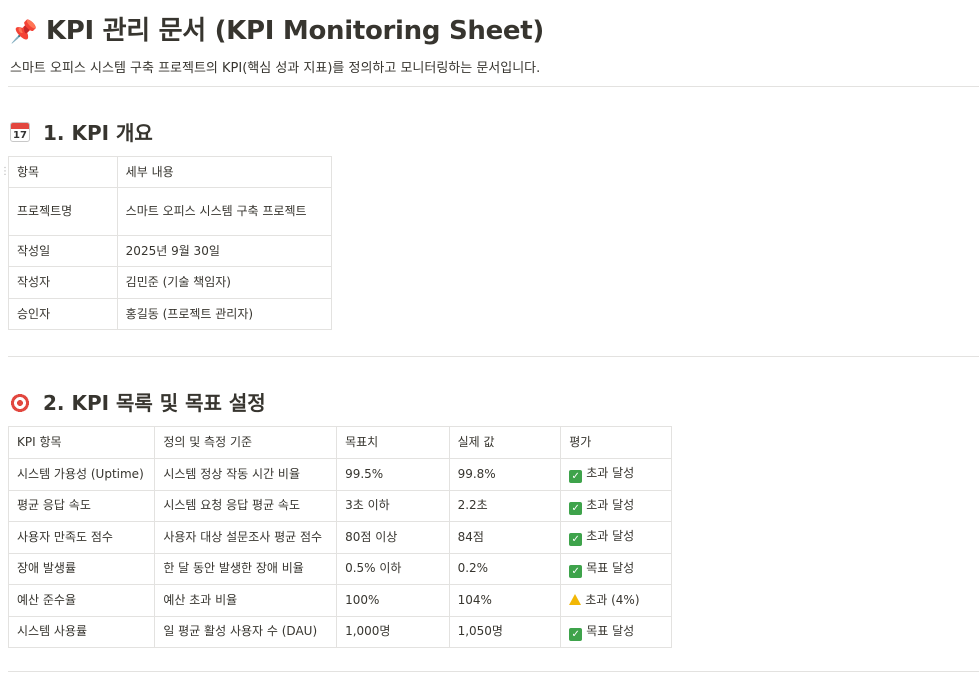  What do you see at coordinates (81, 600) in the screenshot?
I see `table-cell: 예산 준수율` at bounding box center [81, 600].